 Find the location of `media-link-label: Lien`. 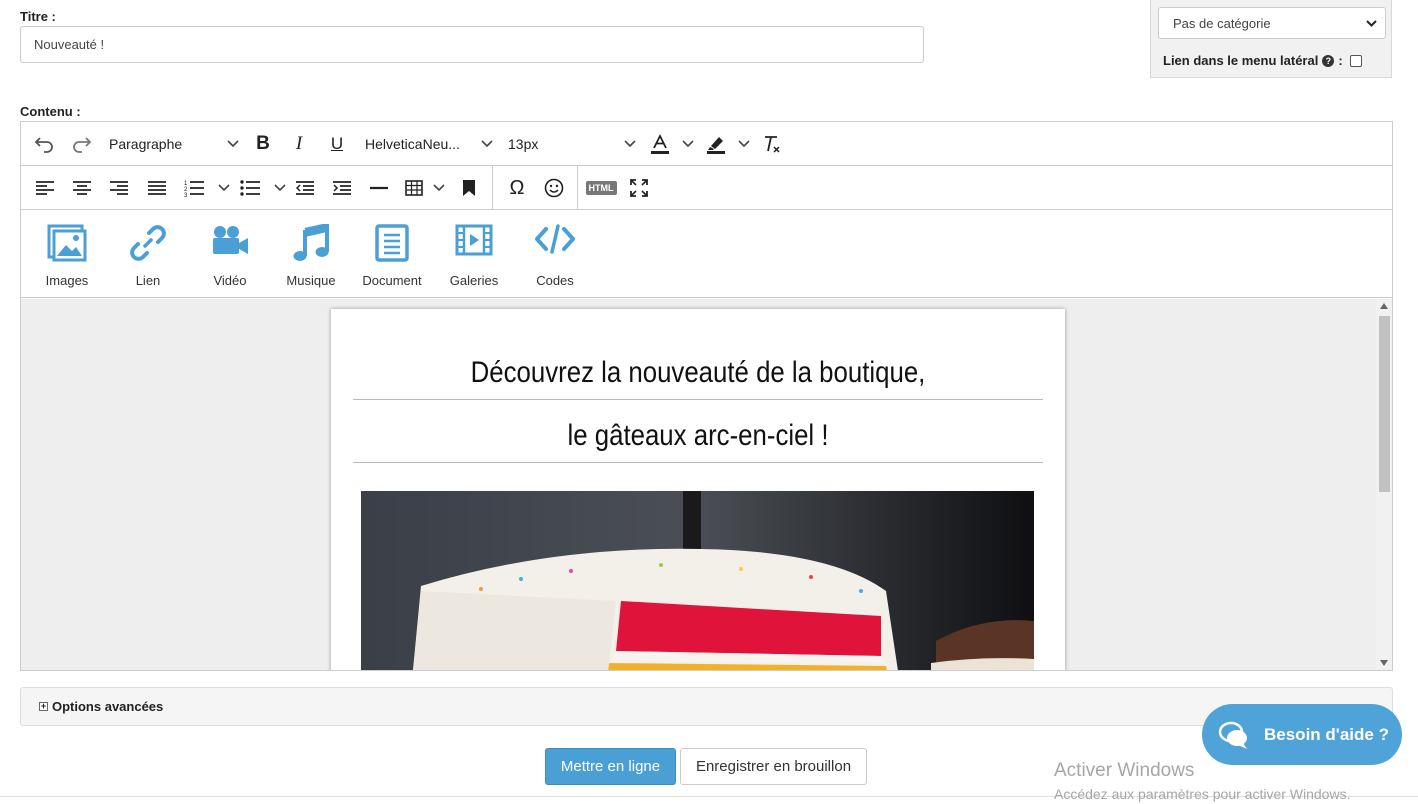

media-link-label: Lien is located at coordinates (148, 280).